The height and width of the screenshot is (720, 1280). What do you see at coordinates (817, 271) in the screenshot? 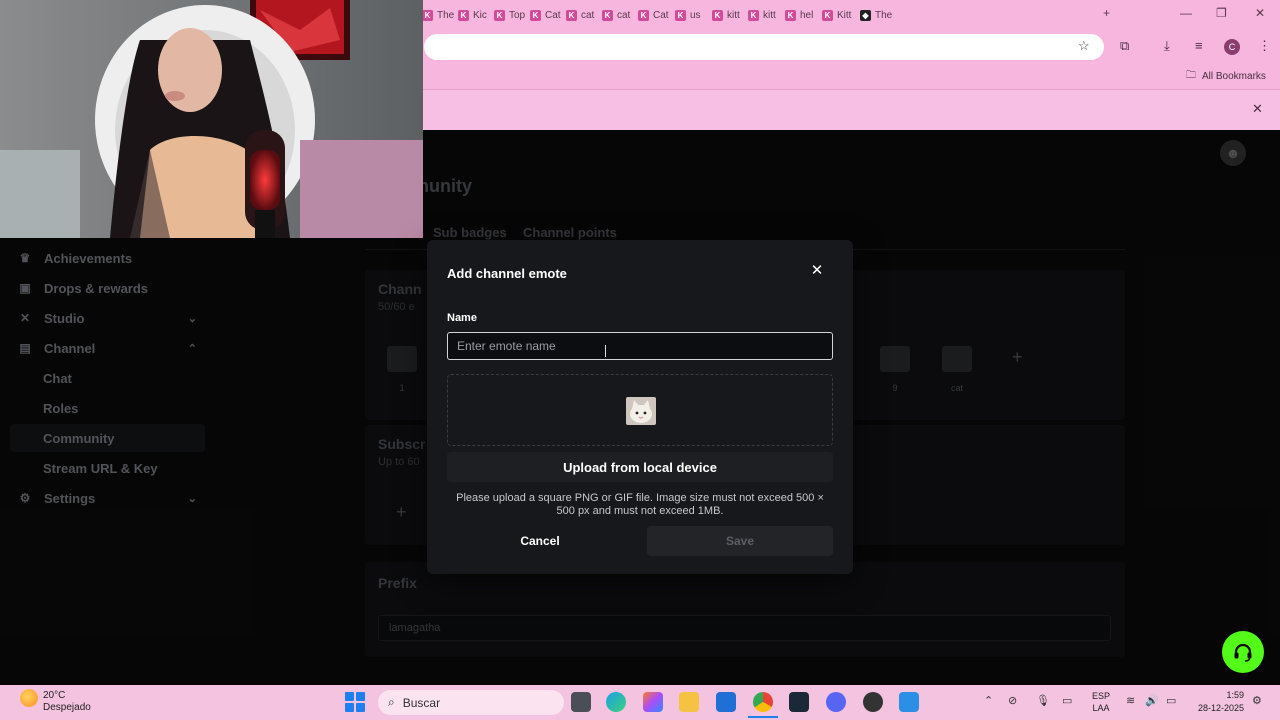
I see `close-icon: ✕` at bounding box center [817, 271].